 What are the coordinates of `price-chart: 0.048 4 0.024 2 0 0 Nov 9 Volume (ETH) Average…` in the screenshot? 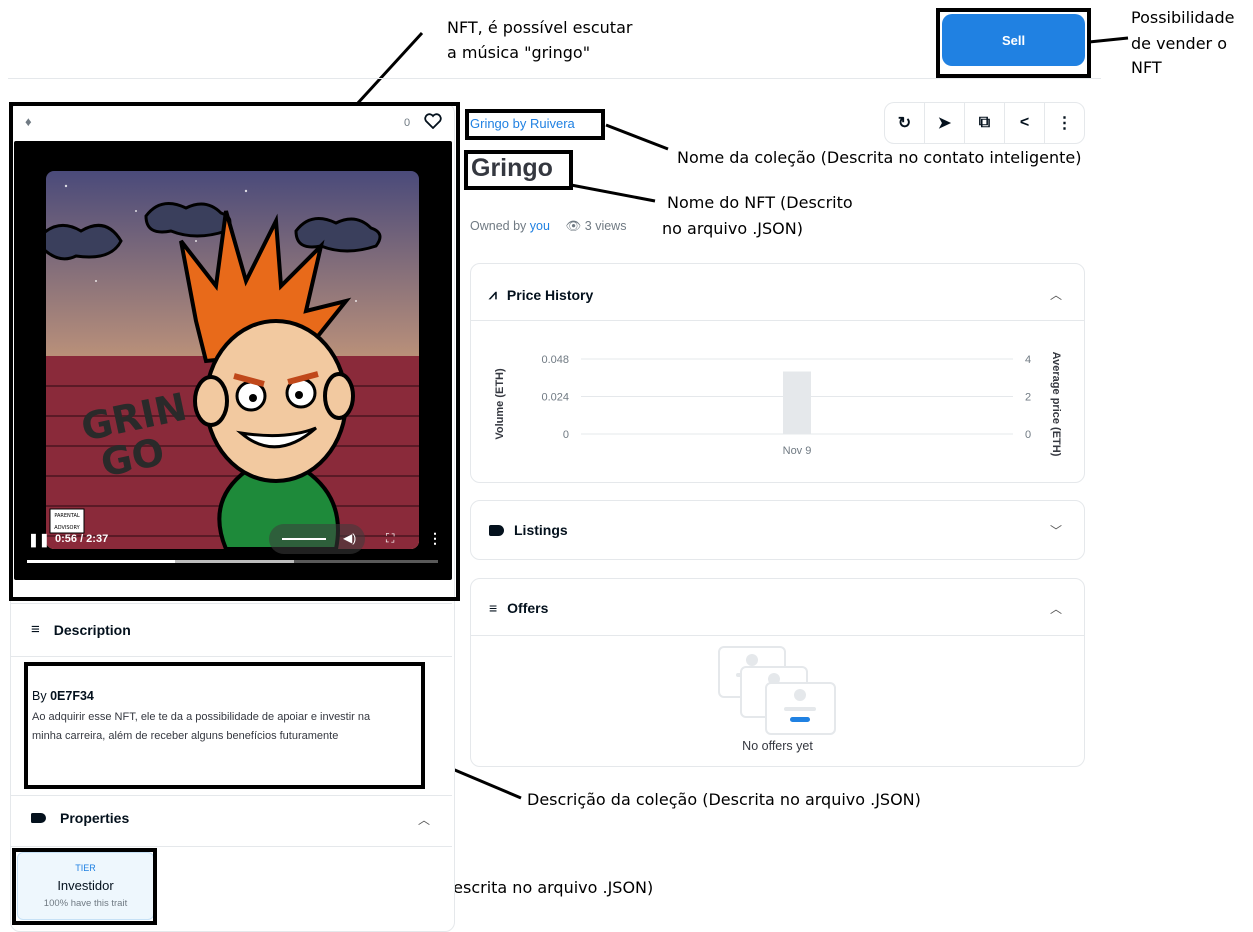 It's located at (778, 404).